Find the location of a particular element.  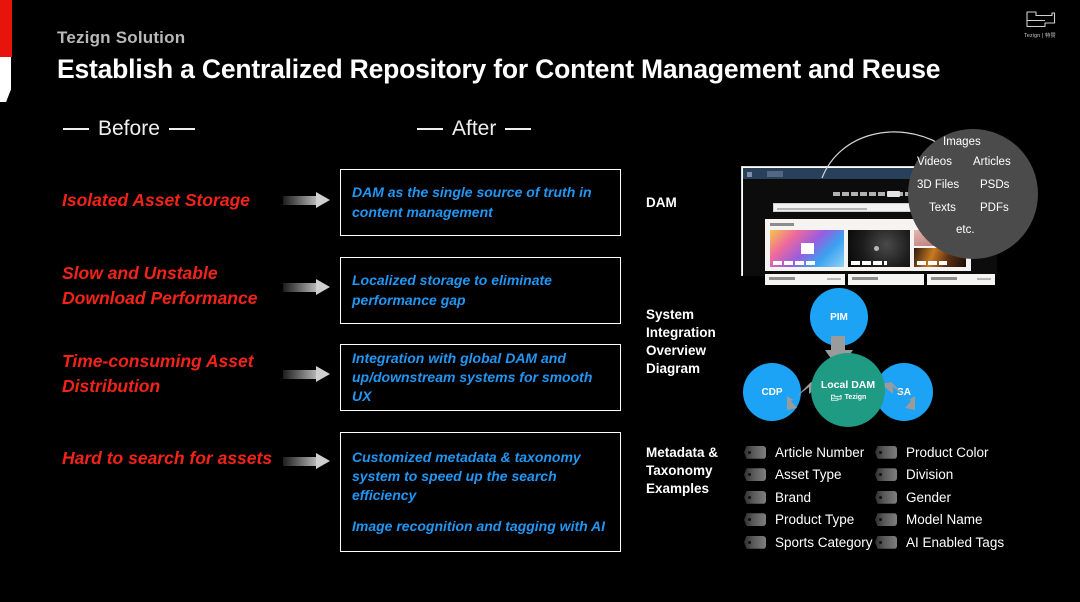

after-column-header: After is located at coordinates (474, 129).